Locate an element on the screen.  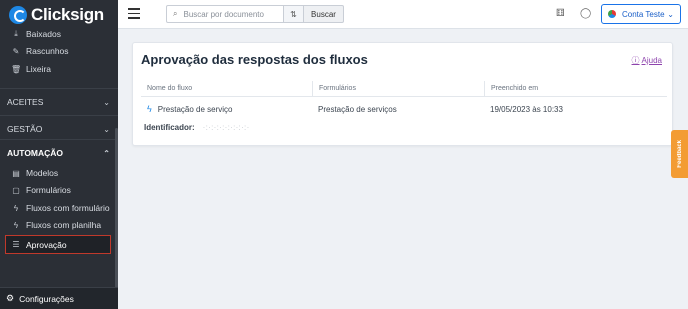
template-icon: ▤ is located at coordinates (16, 173).